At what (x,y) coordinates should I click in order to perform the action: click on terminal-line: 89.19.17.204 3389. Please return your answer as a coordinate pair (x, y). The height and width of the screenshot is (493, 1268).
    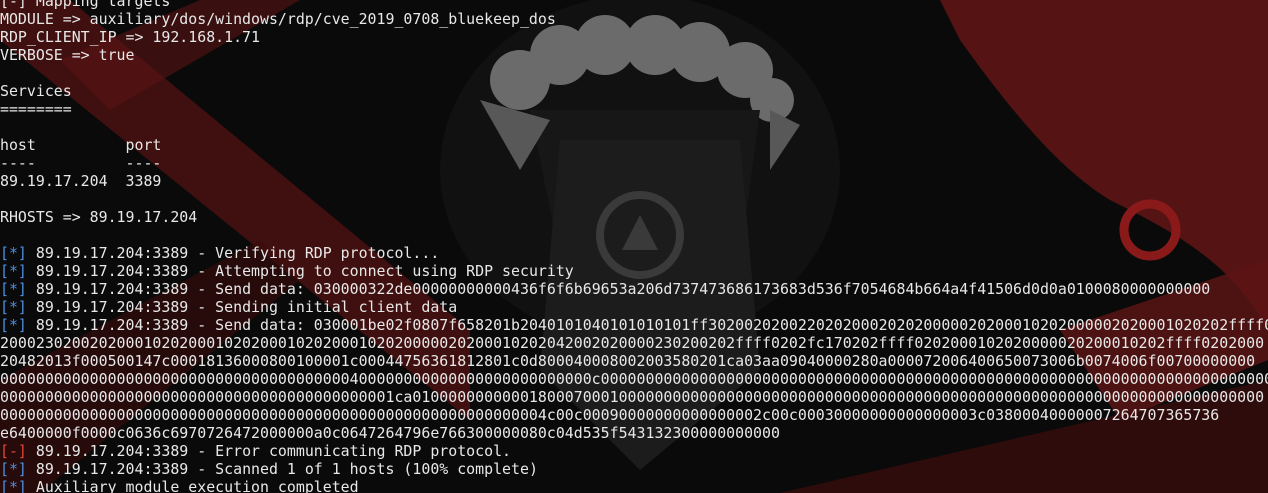
    Looking at the image, I should click on (634, 181).